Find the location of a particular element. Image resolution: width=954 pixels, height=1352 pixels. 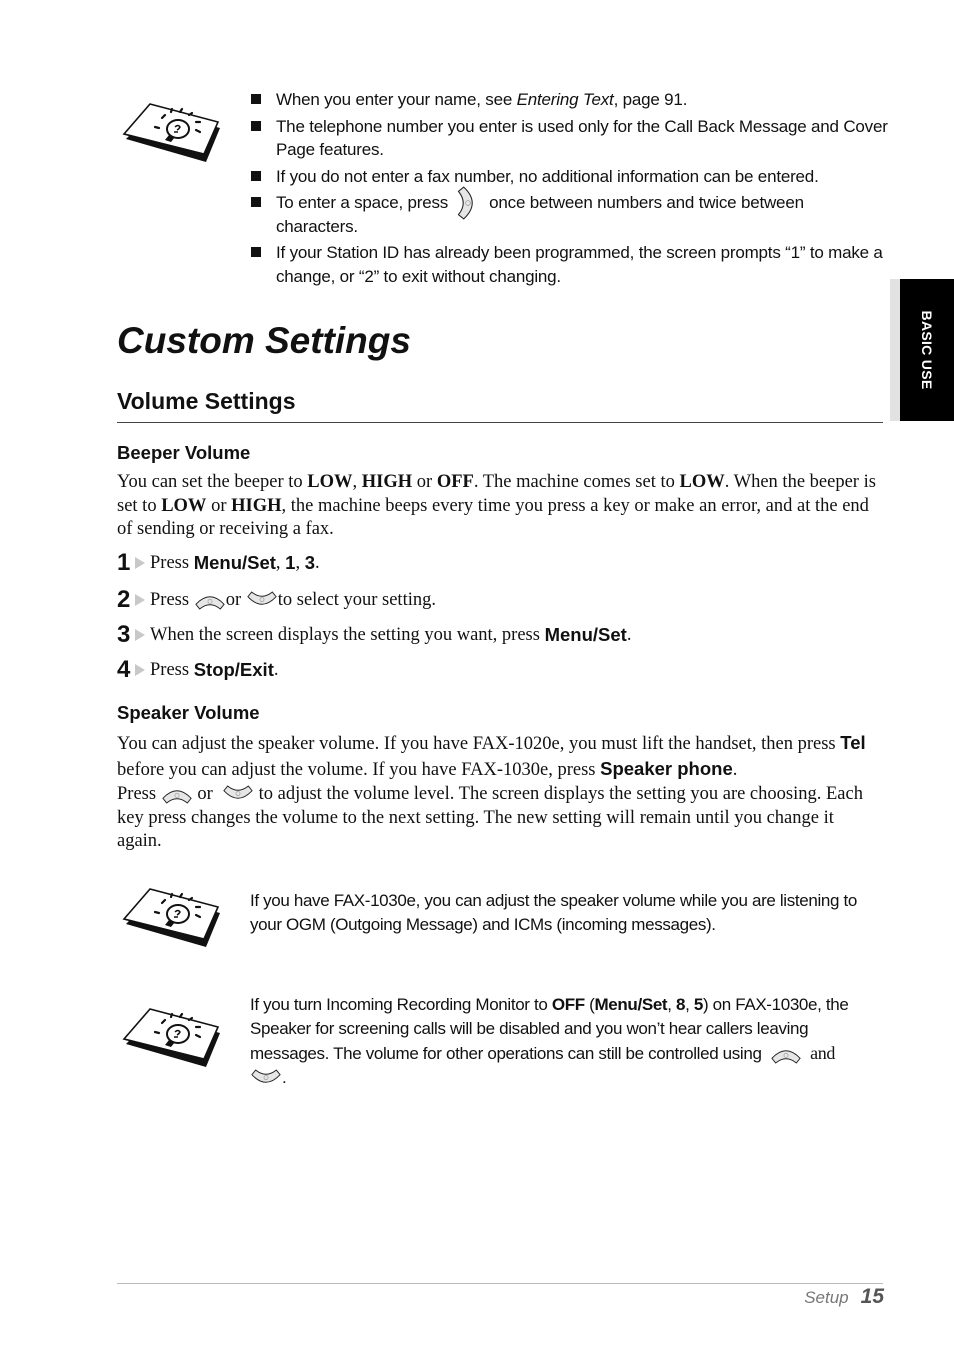

footer-section: Setup is located at coordinates (826, 1297).